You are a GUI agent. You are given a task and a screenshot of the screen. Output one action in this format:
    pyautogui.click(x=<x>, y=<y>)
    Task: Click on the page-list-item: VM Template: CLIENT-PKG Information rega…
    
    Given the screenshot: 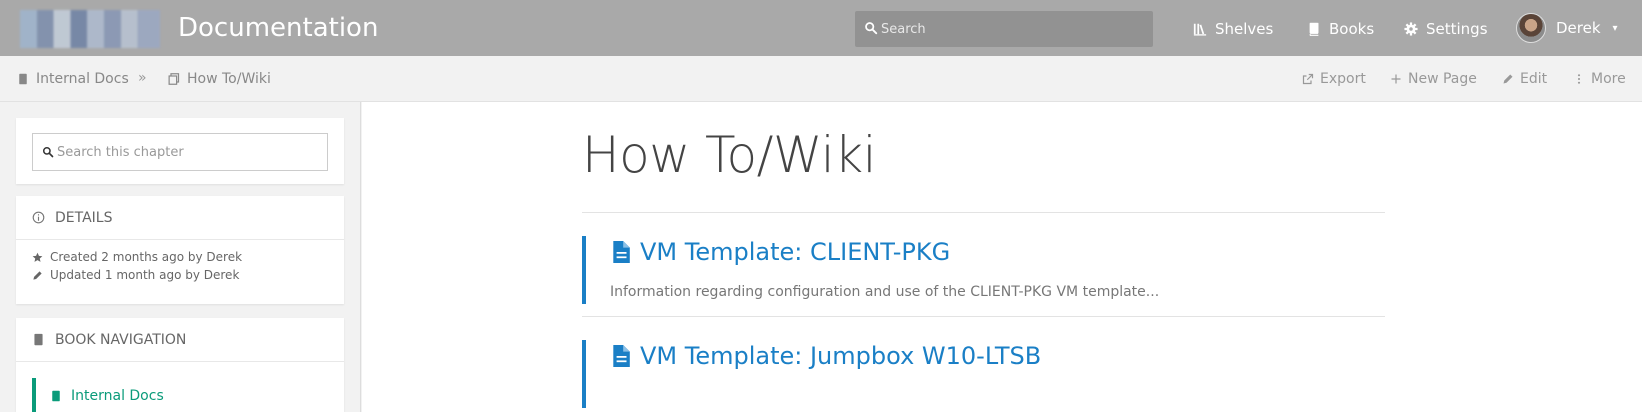 What is the action you would take?
    pyautogui.click(x=983, y=270)
    